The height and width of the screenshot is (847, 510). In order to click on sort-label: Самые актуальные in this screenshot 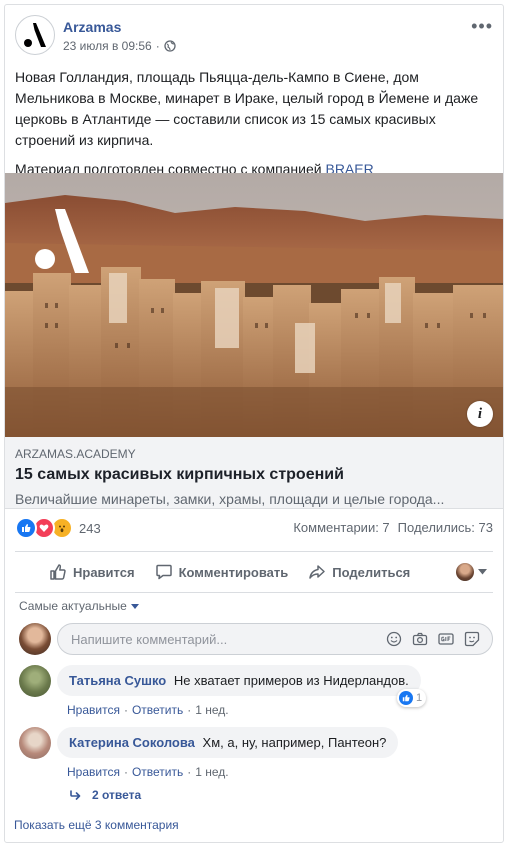, I will do `click(73, 606)`.